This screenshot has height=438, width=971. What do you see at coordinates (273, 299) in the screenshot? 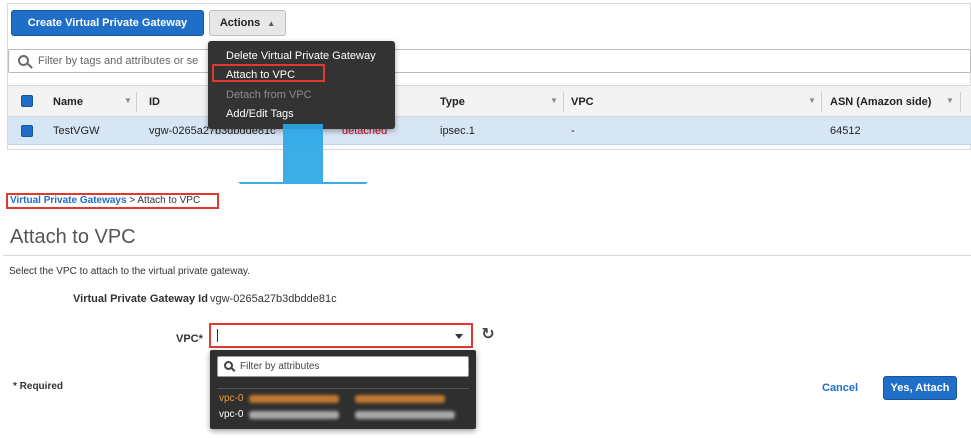
I see `vgw-id-value: vgw-0265a27b3dbdde81c` at bounding box center [273, 299].